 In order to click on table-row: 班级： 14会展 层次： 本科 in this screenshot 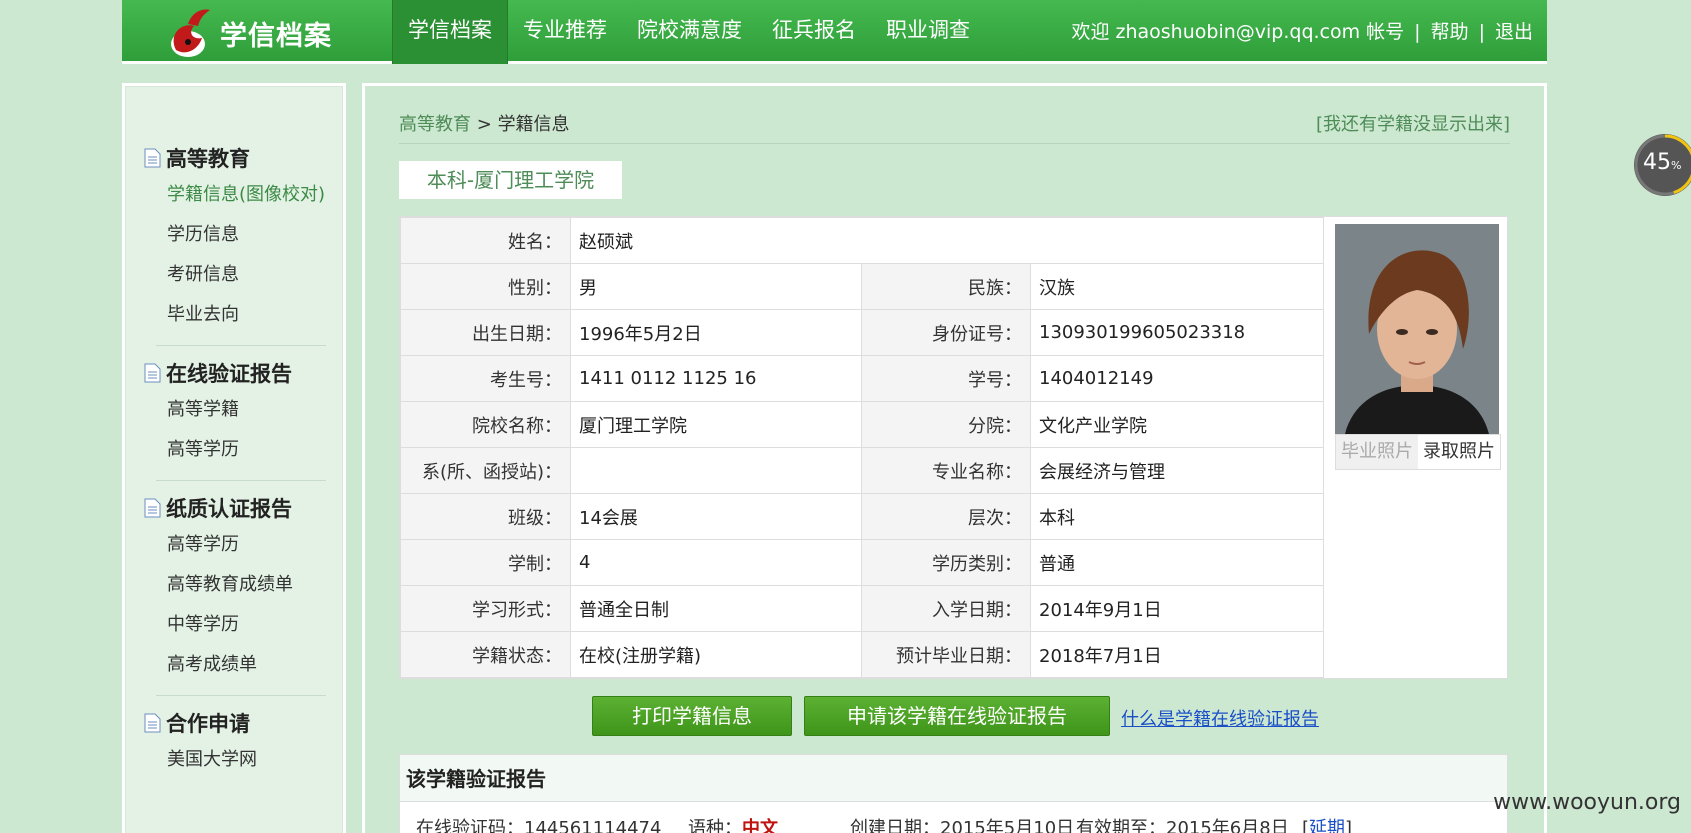, I will do `click(862, 516)`.